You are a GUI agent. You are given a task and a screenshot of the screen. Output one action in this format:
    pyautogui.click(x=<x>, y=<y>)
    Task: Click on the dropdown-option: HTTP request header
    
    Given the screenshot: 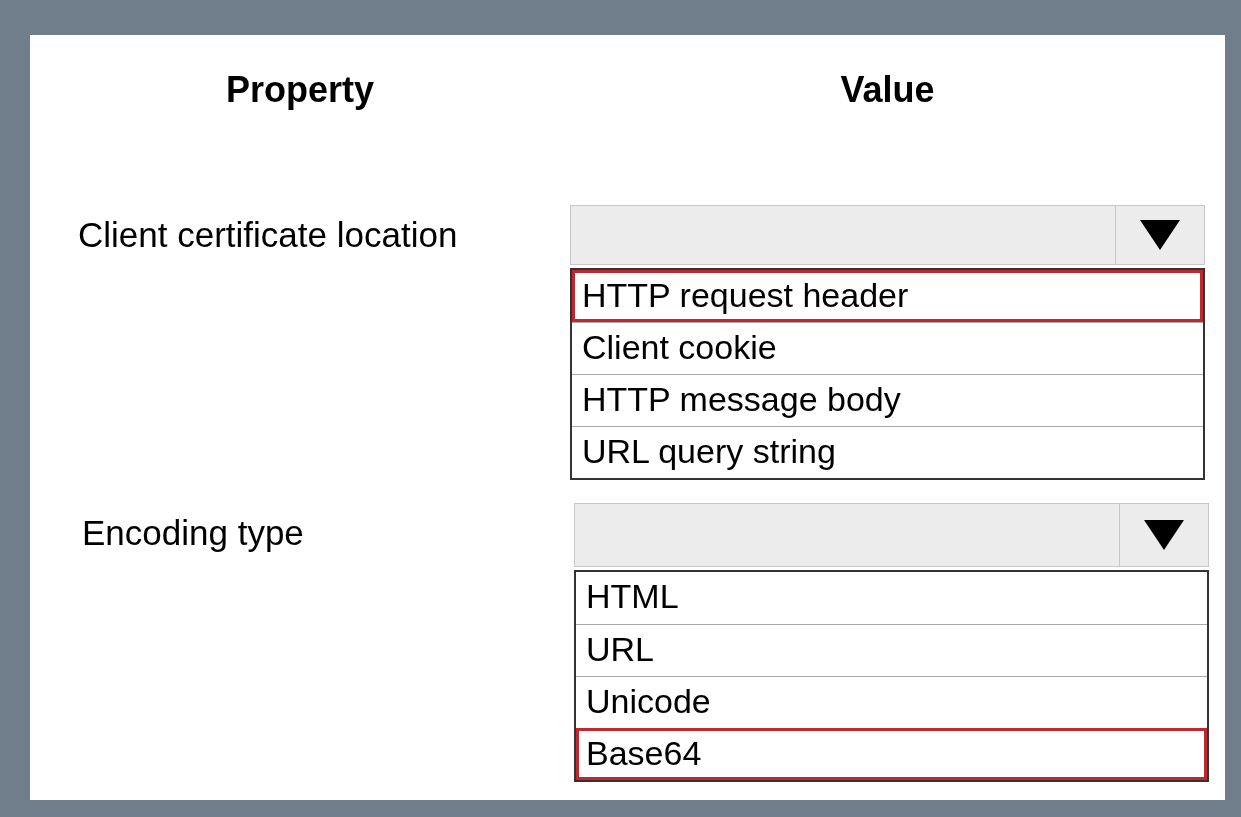 What is the action you would take?
    pyautogui.click(x=887, y=296)
    